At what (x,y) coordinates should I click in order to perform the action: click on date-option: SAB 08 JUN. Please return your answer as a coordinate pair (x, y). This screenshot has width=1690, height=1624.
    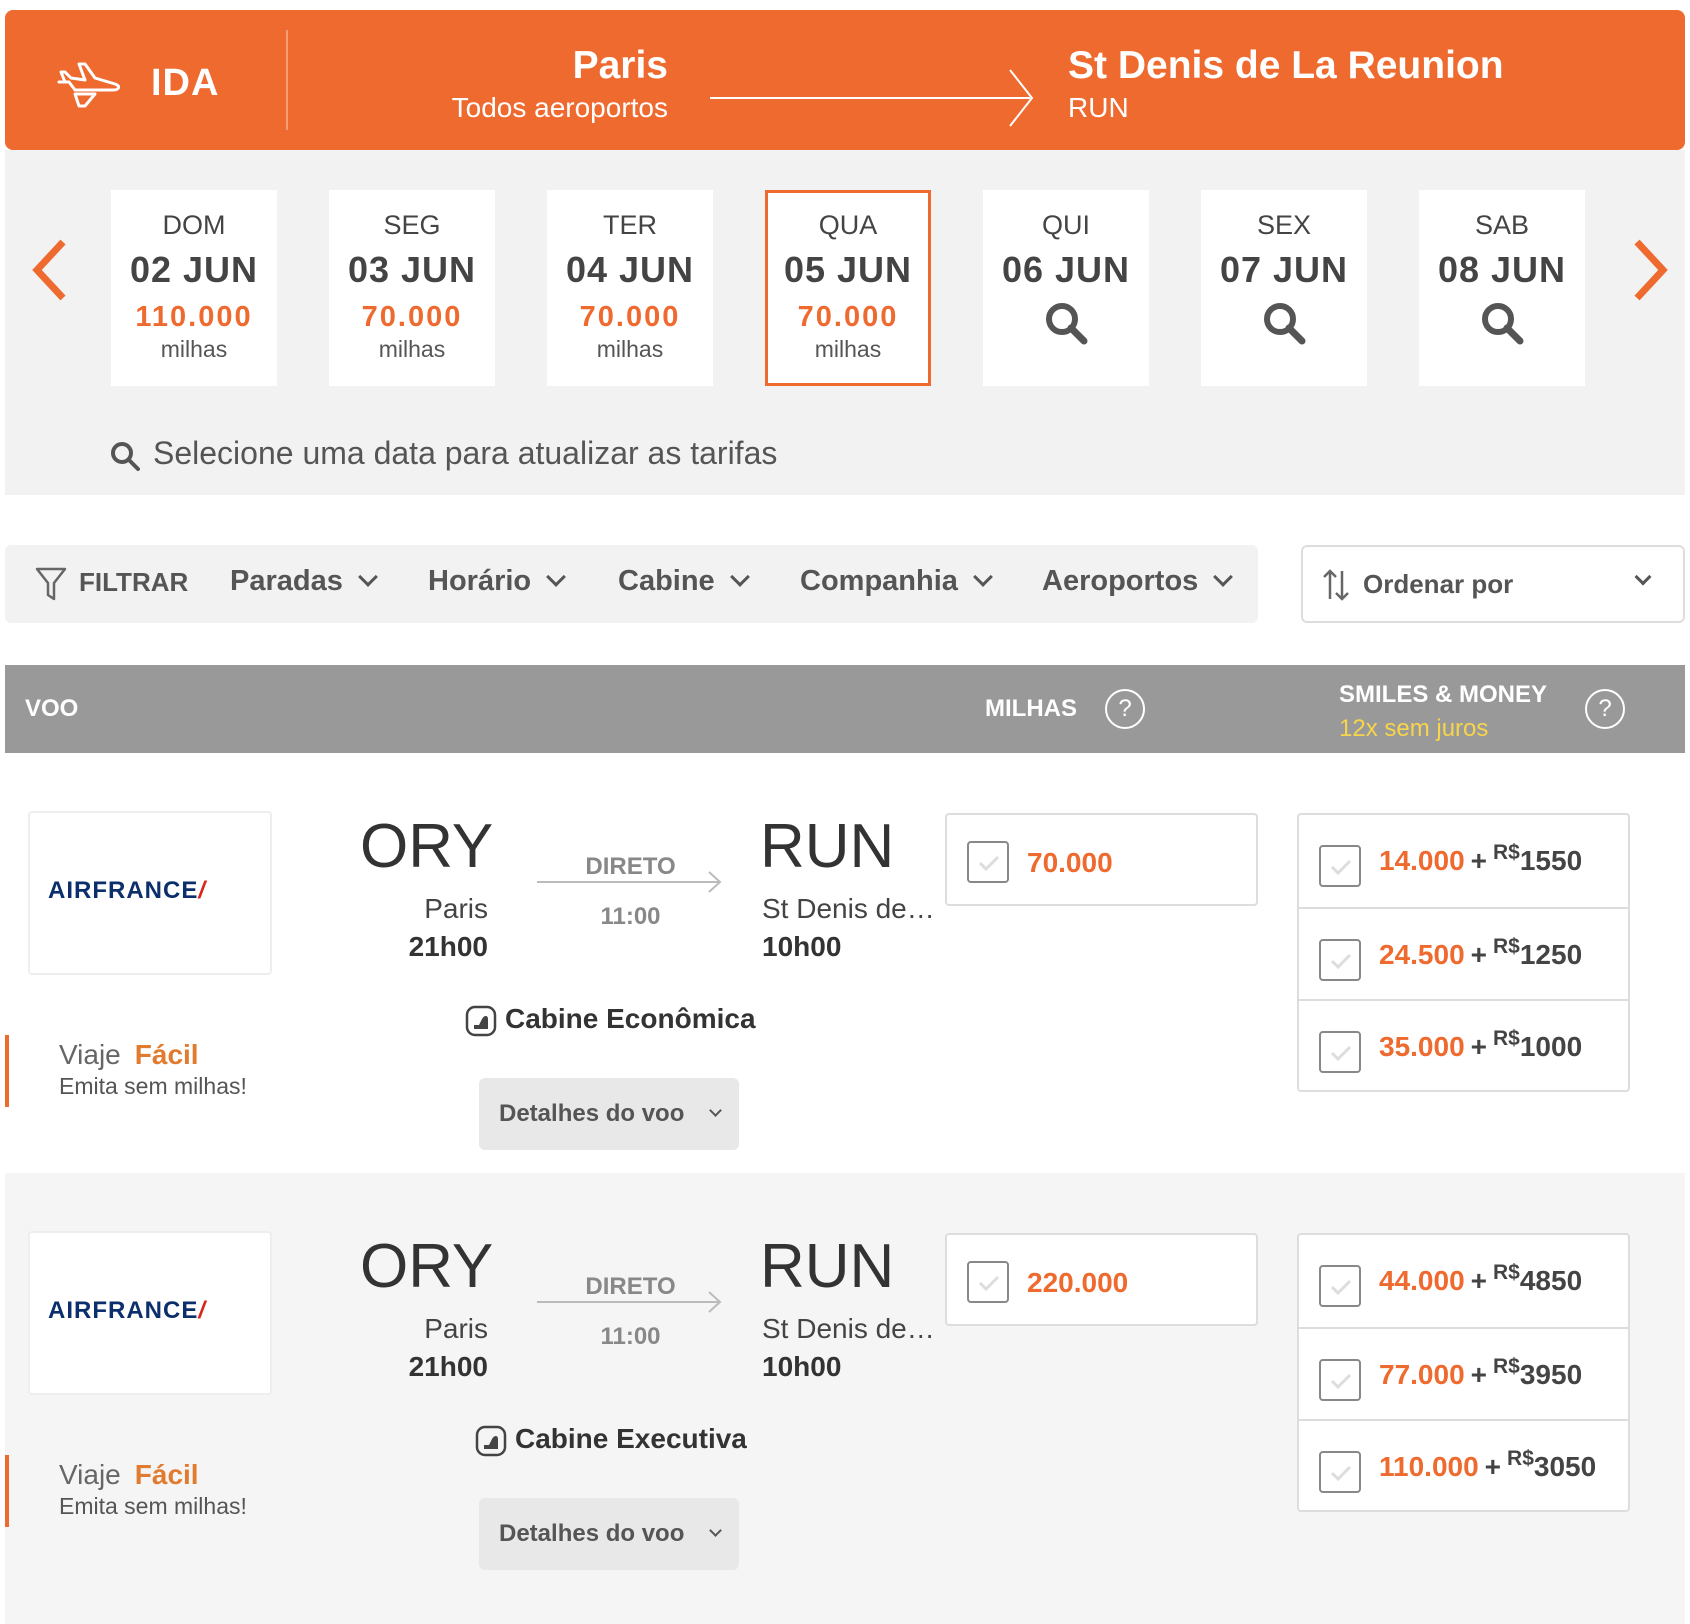
    Looking at the image, I should click on (1502, 288).